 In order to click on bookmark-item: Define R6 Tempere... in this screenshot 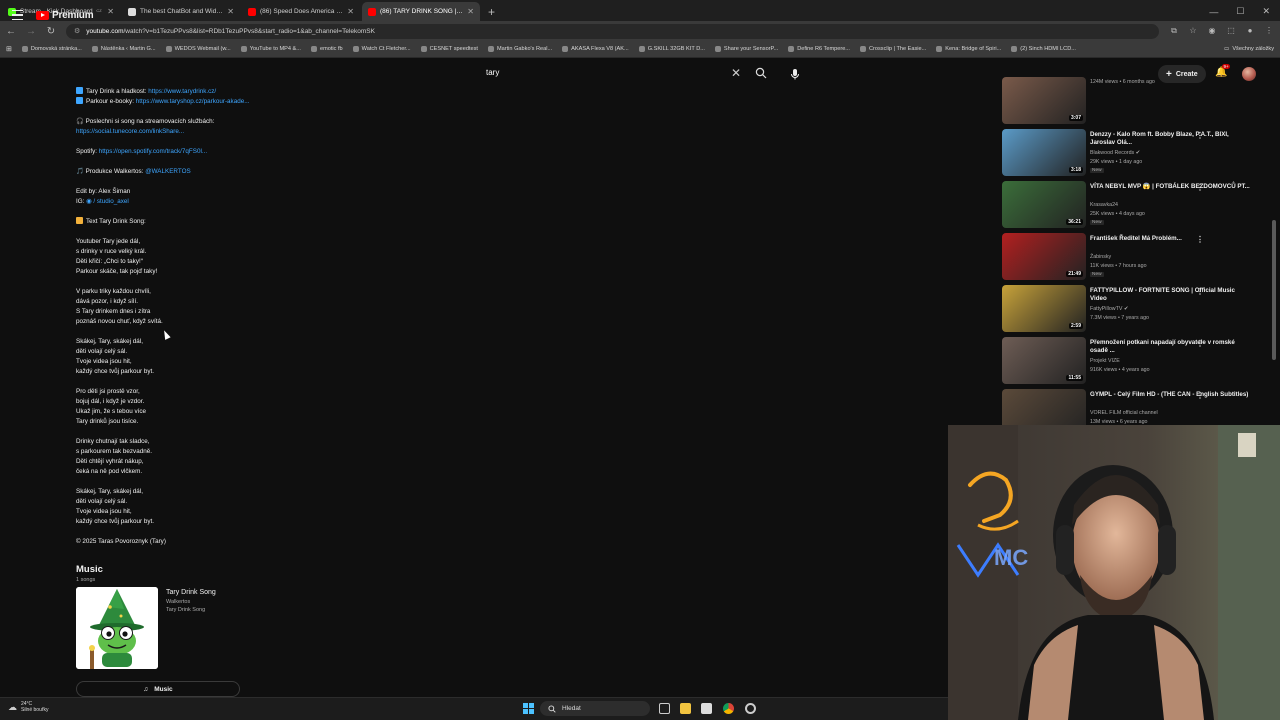, I will do `click(819, 49)`.